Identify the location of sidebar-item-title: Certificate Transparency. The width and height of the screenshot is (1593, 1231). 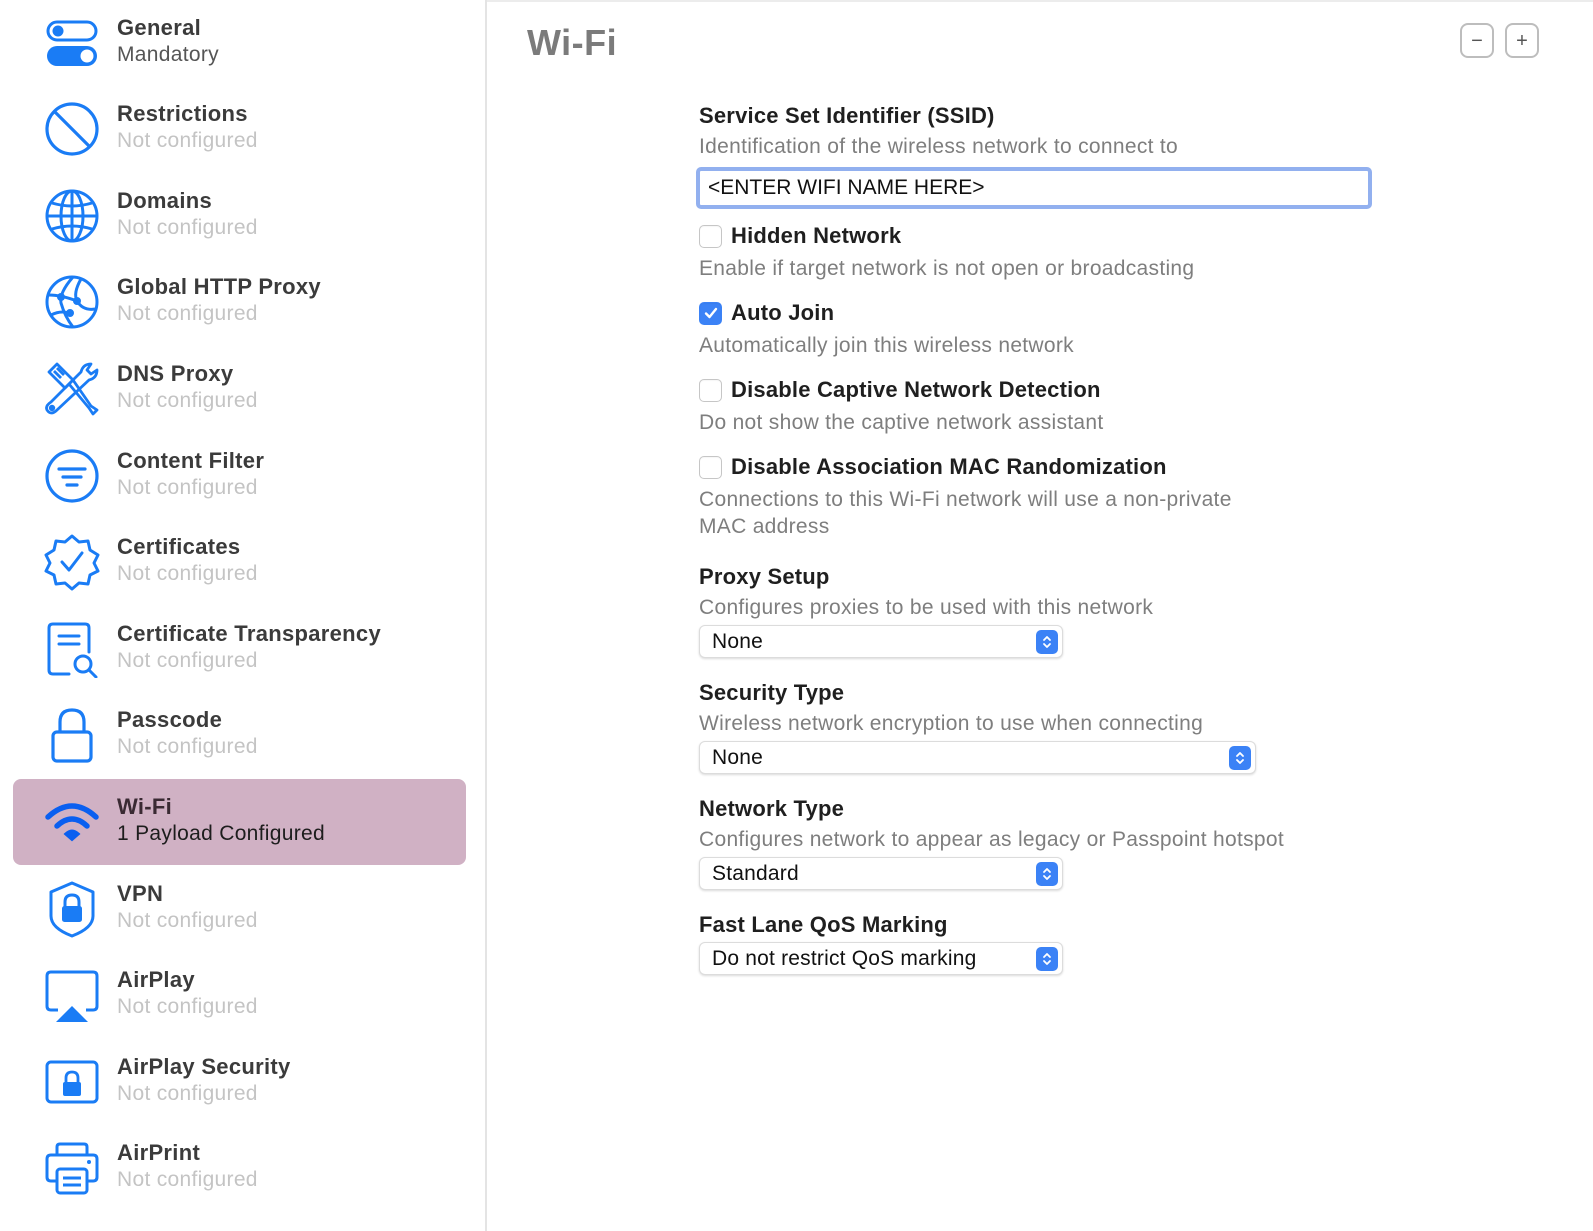
(249, 633).